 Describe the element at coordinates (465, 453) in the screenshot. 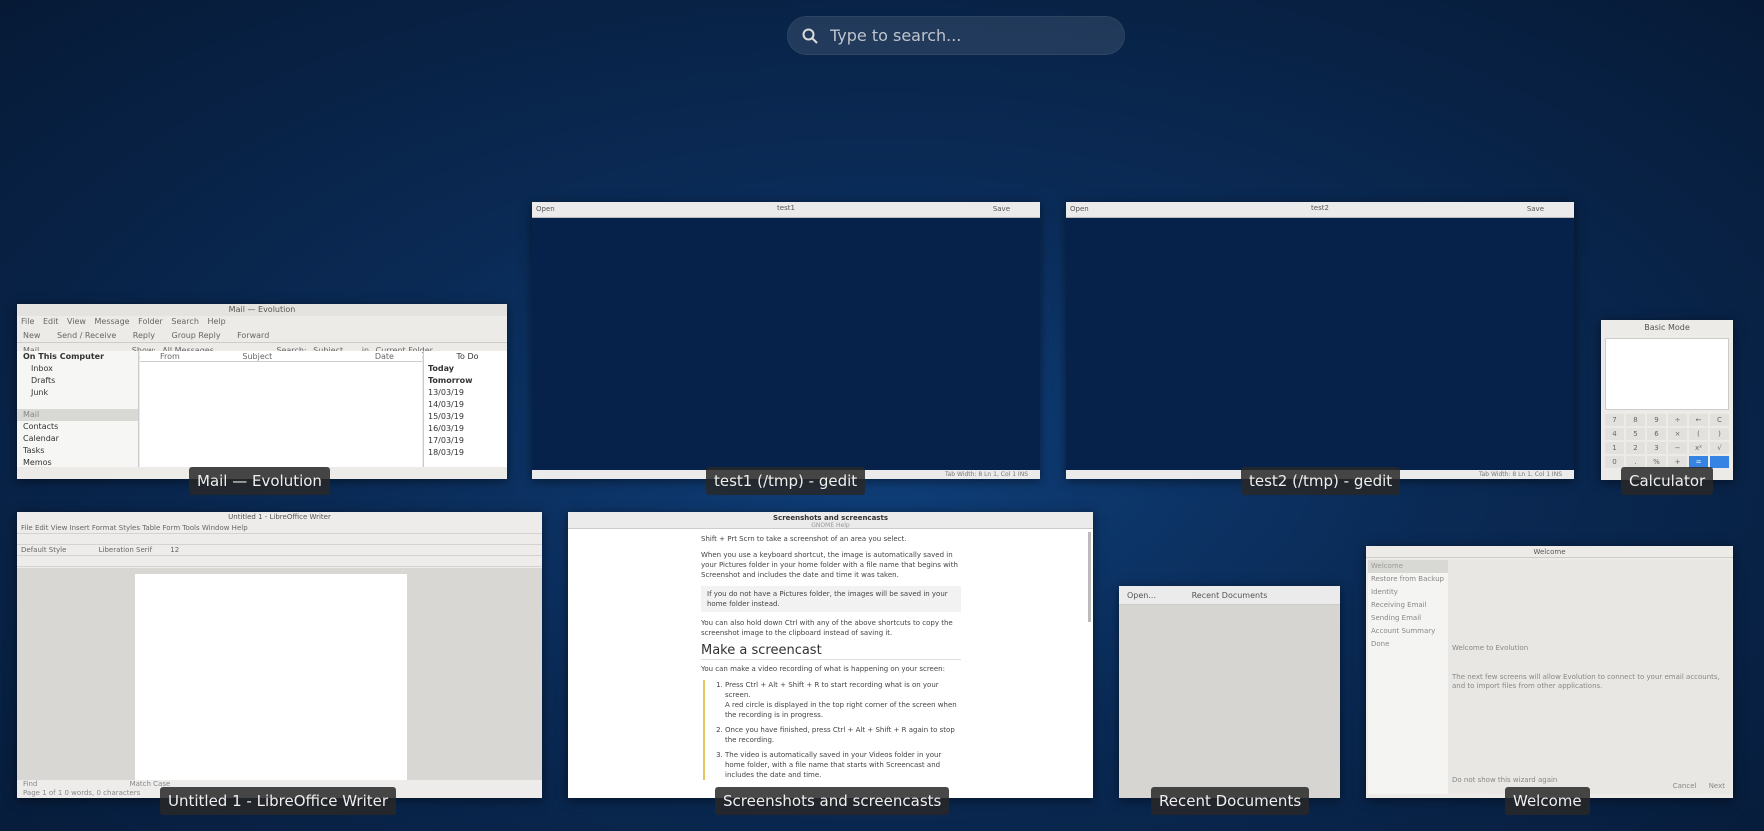

I see `todo-item: 18/03/19` at that location.